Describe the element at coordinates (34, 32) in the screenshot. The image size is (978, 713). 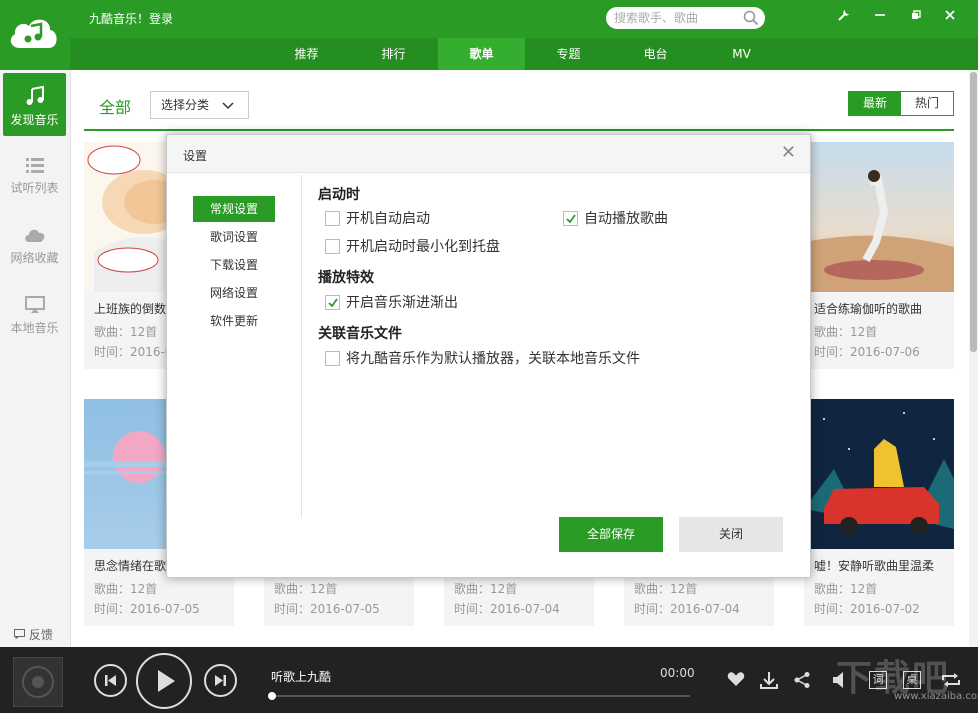
I see `app-logo` at that location.